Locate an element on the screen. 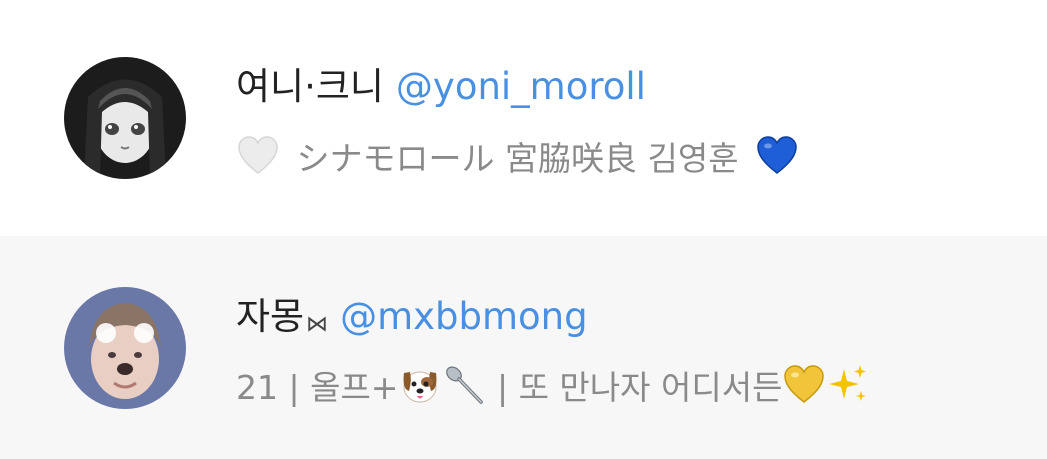 This screenshot has width=1047, height=459. bio-text-part1: 21 | 올프+ is located at coordinates (317, 387).